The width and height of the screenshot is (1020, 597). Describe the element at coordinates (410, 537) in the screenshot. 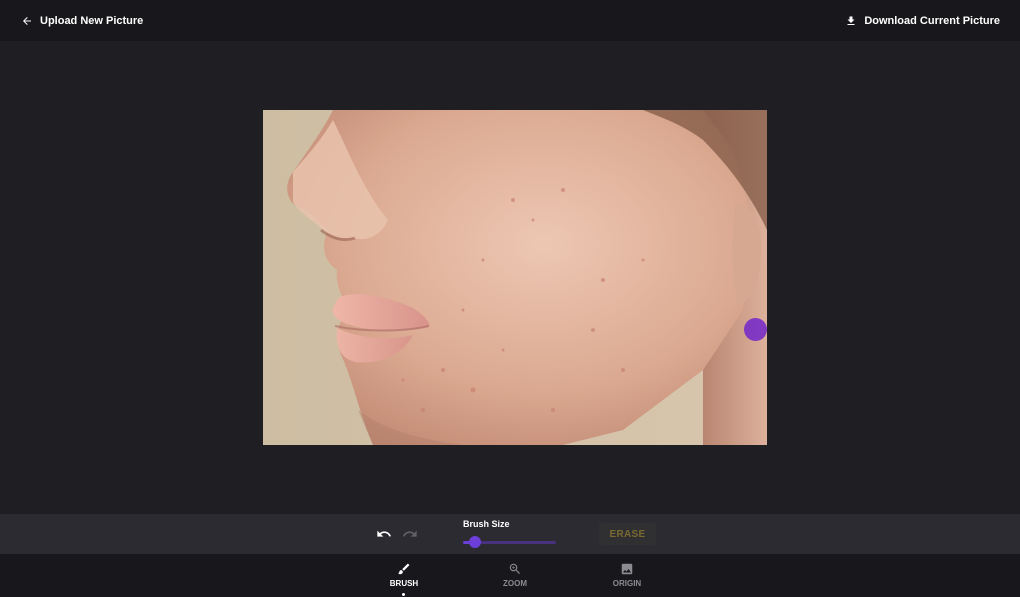

I see `redo-icon` at that location.